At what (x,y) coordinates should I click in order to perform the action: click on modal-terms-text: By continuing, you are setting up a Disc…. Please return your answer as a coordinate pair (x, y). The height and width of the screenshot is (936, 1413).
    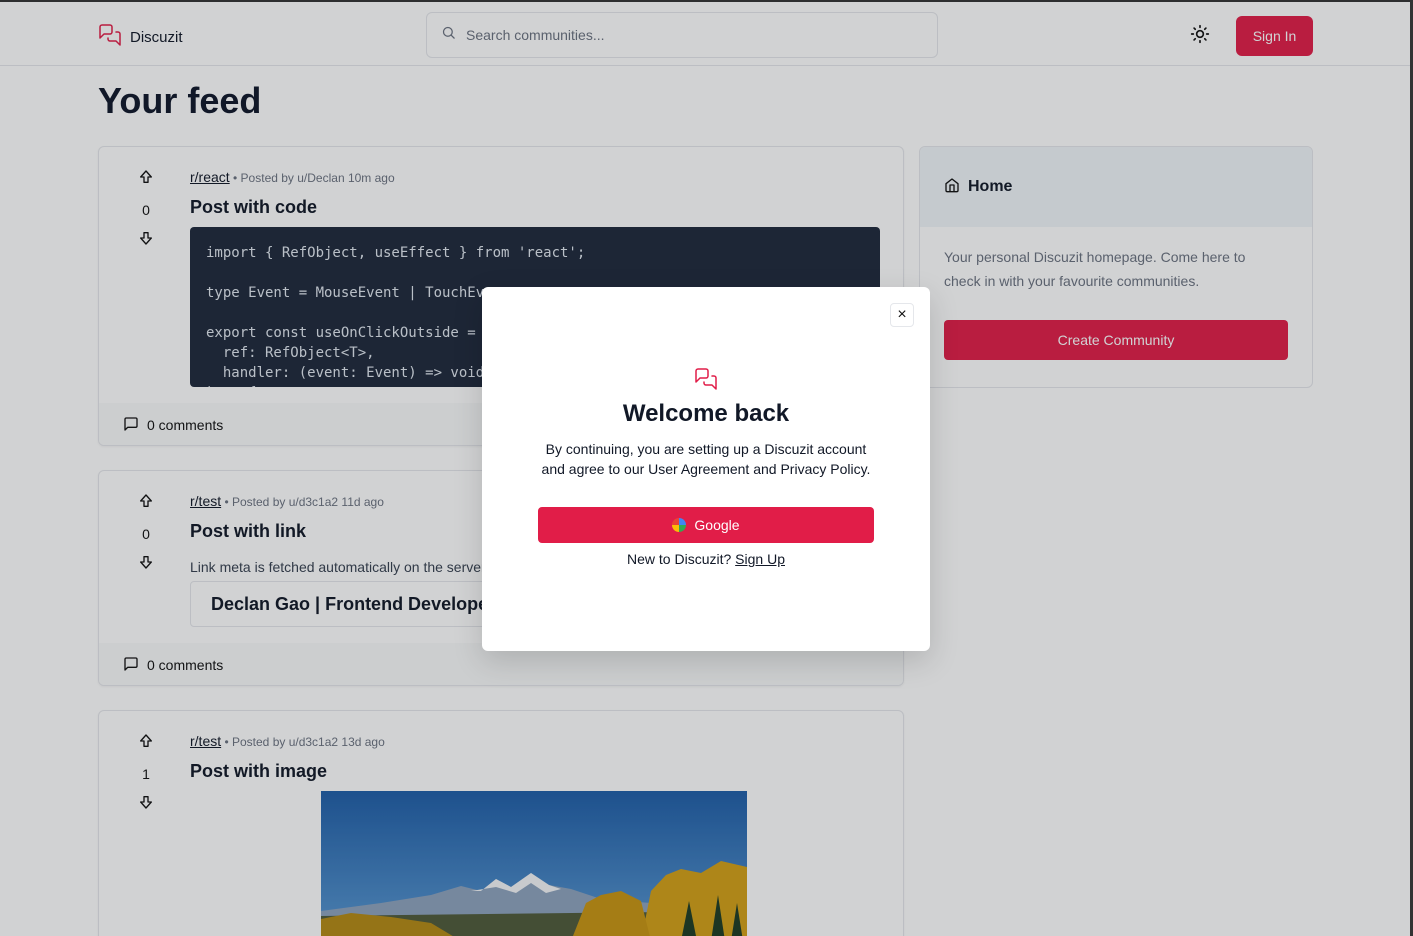
    Looking at the image, I should click on (706, 459).